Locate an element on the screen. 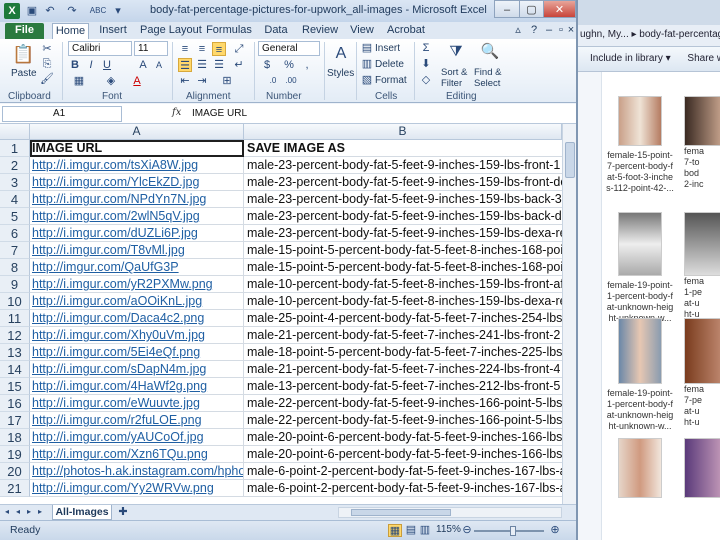 This screenshot has width=720, height=540. page-layout-view-icon: ▤ is located at coordinates (411, 530).